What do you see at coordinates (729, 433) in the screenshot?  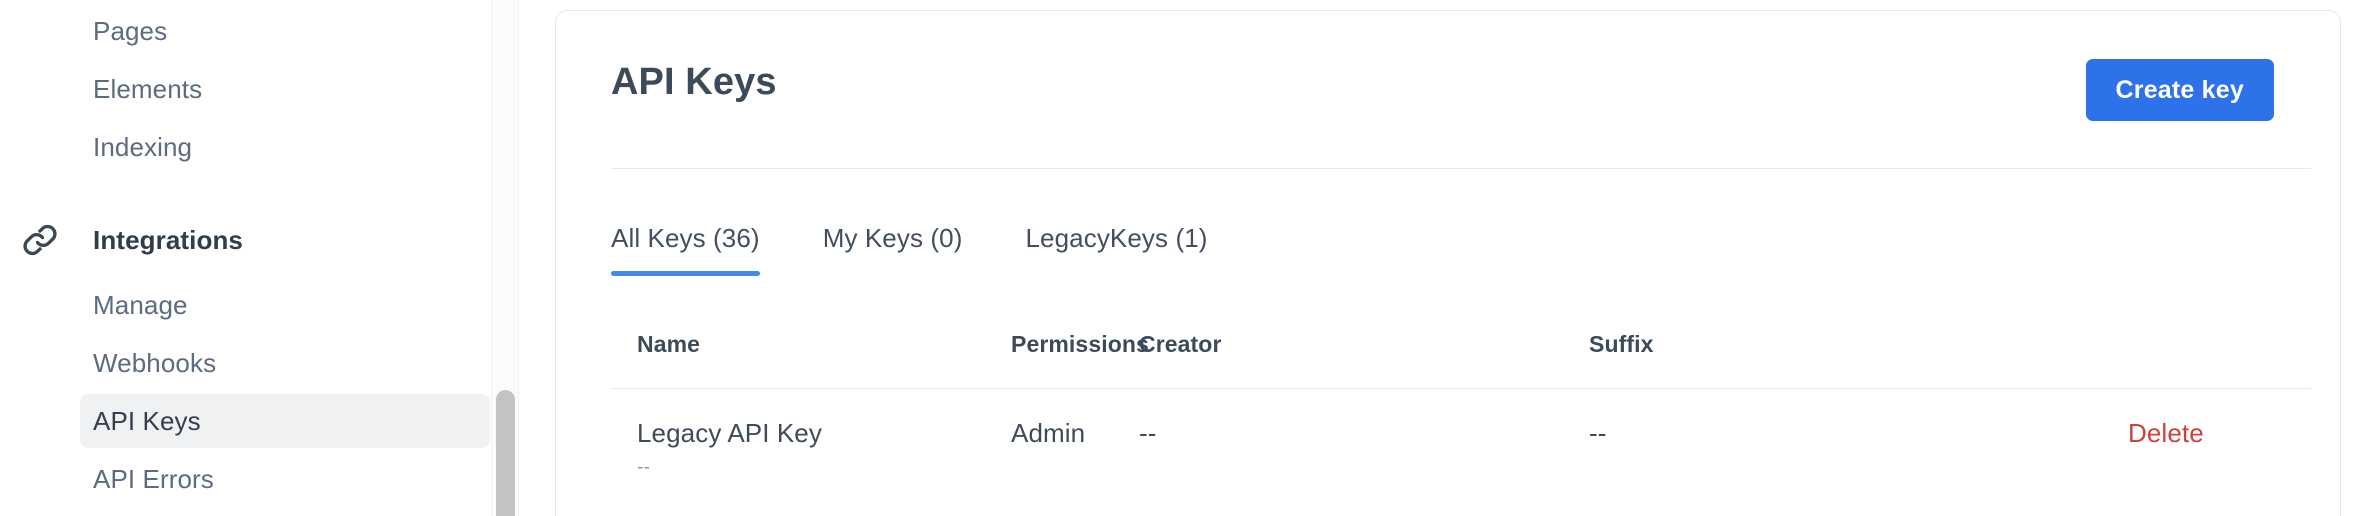 I see `key-name: Legacy API Key` at bounding box center [729, 433].